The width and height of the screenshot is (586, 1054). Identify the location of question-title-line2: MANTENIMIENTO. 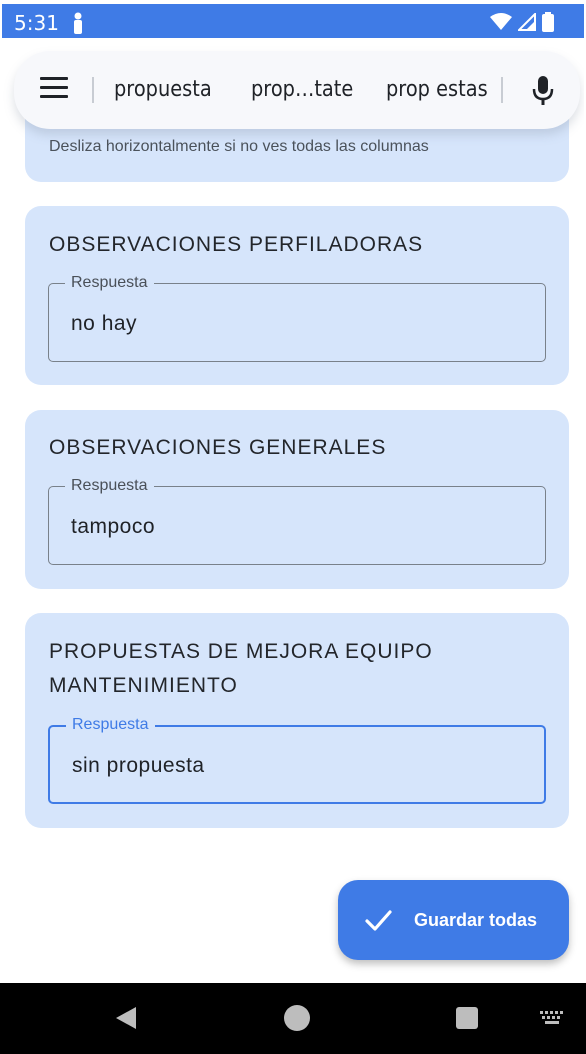
(143, 685).